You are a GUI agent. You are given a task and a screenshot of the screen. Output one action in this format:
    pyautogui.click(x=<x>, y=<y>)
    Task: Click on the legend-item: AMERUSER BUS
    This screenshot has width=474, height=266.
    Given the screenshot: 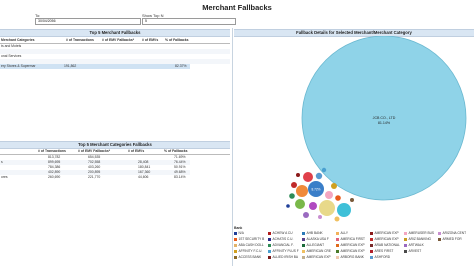 What is the action you would take?
    pyautogui.click(x=419, y=233)
    